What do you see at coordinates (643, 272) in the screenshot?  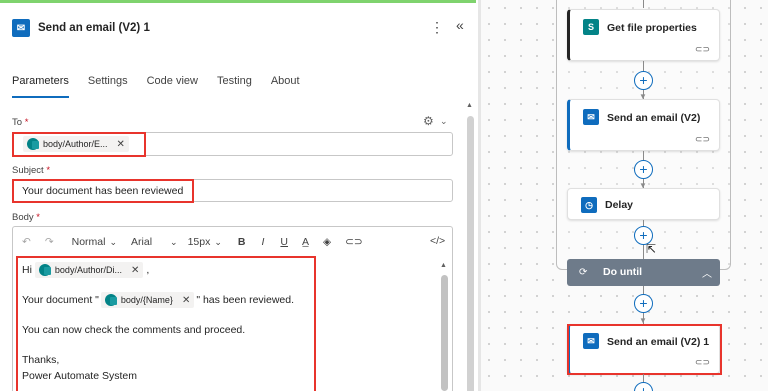 I see `do-until-block: ⟳ Do until ︿` at bounding box center [643, 272].